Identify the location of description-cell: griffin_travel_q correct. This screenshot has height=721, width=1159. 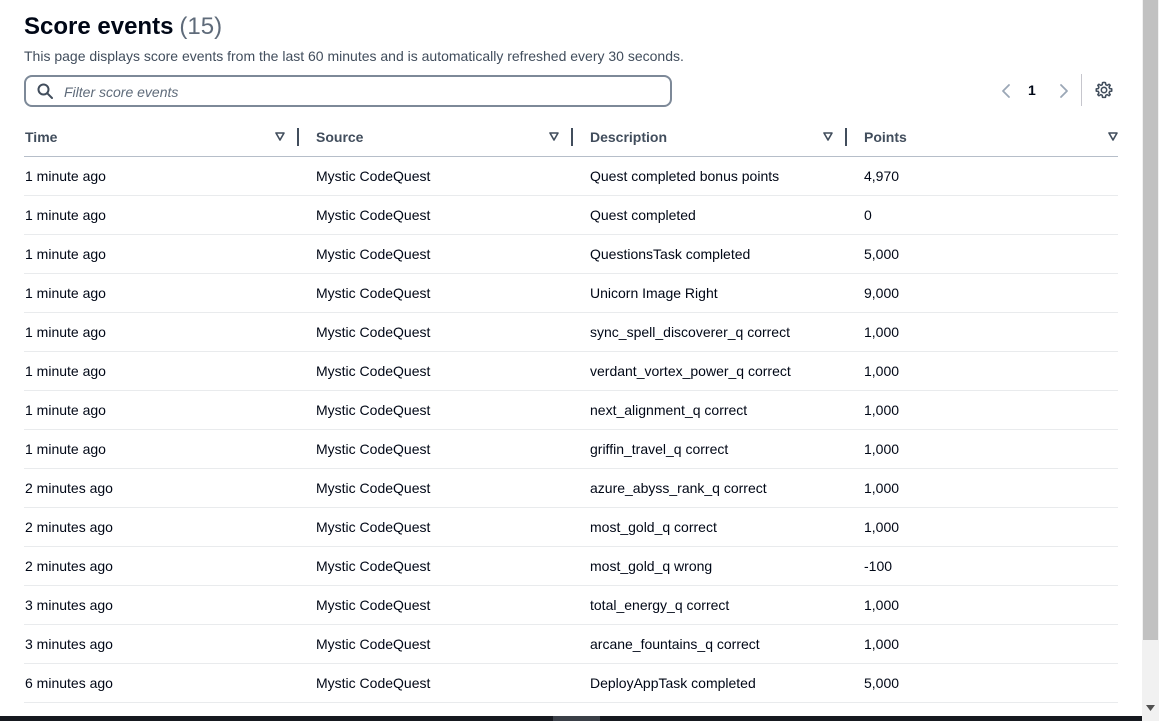
(710, 449).